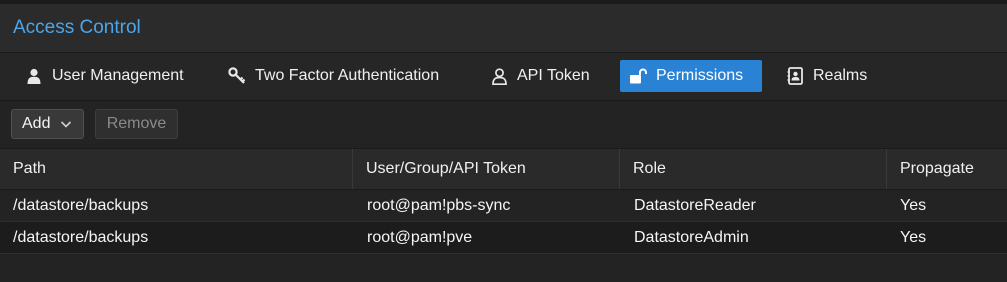 This screenshot has width=1007, height=282. Describe the element at coordinates (347, 75) in the screenshot. I see `tab-label: Two Factor Authentication` at that location.